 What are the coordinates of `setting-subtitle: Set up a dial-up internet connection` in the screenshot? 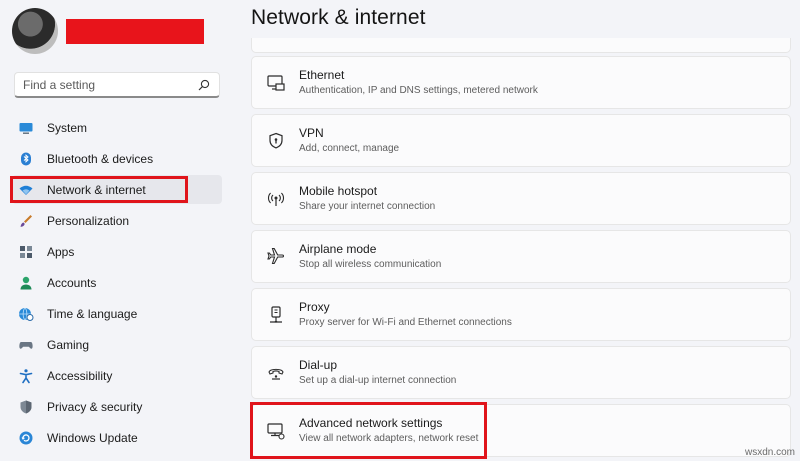 It's located at (378, 380).